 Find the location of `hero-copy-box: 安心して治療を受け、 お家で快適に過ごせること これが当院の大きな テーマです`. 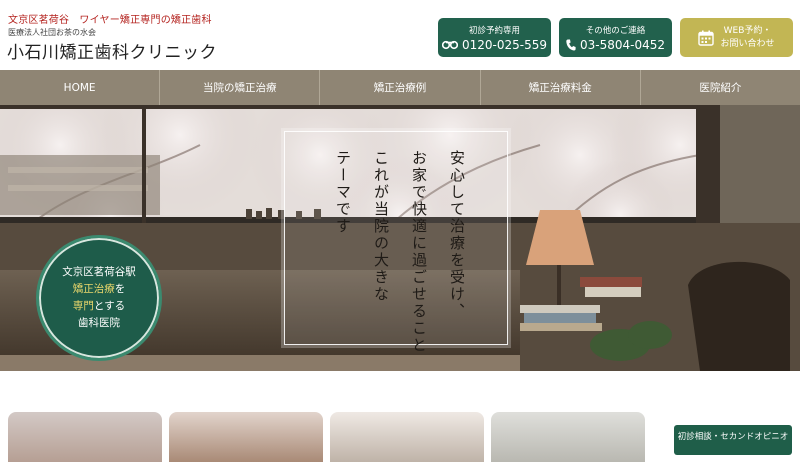

hero-copy-box: 安心して治療を受け、 お家で快適に過ごせること これが当院の大きな テーマです is located at coordinates (396, 242).